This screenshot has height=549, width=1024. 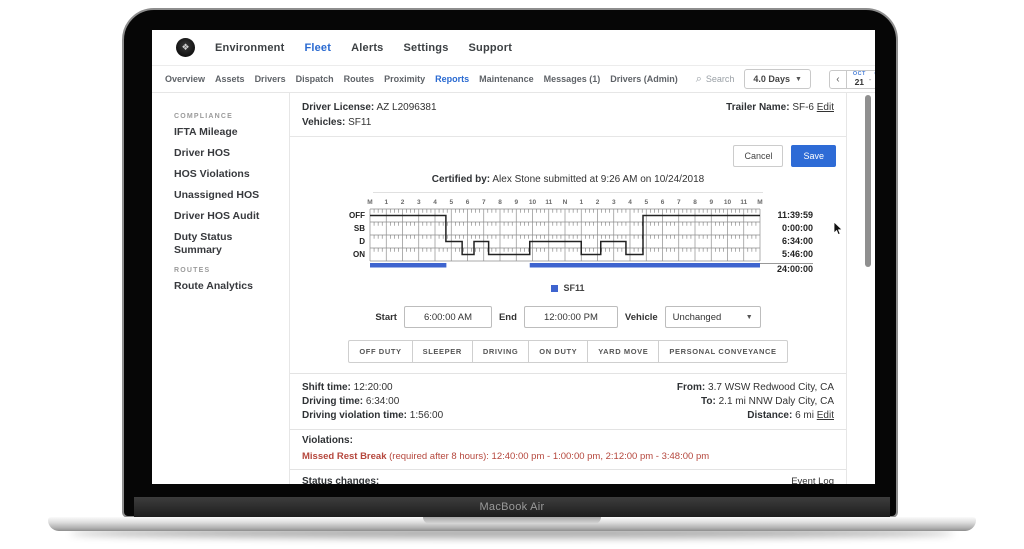 What do you see at coordinates (315, 79) in the screenshot?
I see `subnav-item-dispatch: Dispatch` at bounding box center [315, 79].